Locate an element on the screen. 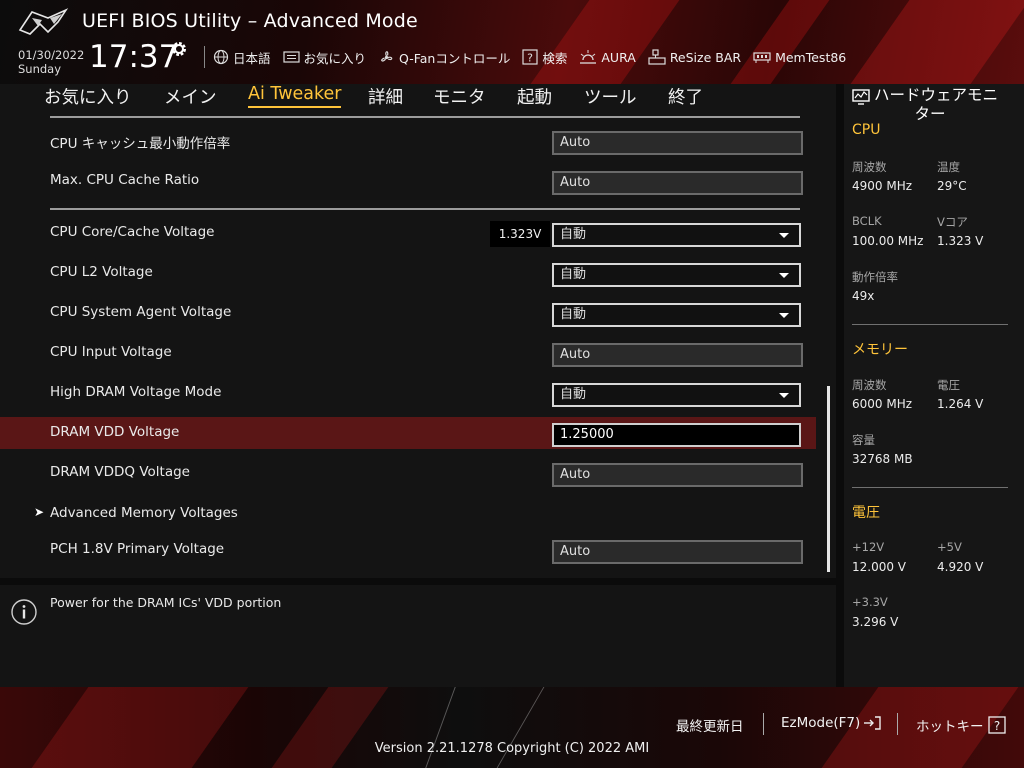 The width and height of the screenshot is (1024, 768). info-icon is located at coordinates (24, 612).